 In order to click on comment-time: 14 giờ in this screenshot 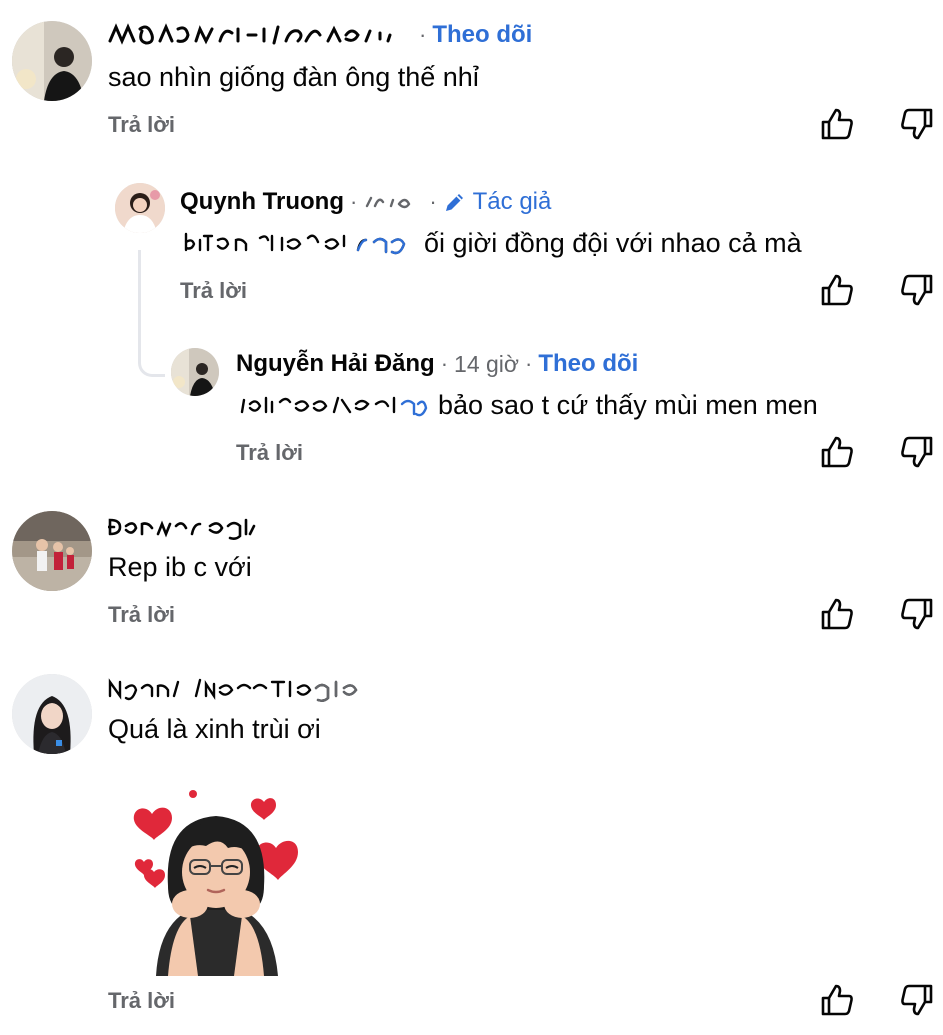, I will do `click(486, 364)`.